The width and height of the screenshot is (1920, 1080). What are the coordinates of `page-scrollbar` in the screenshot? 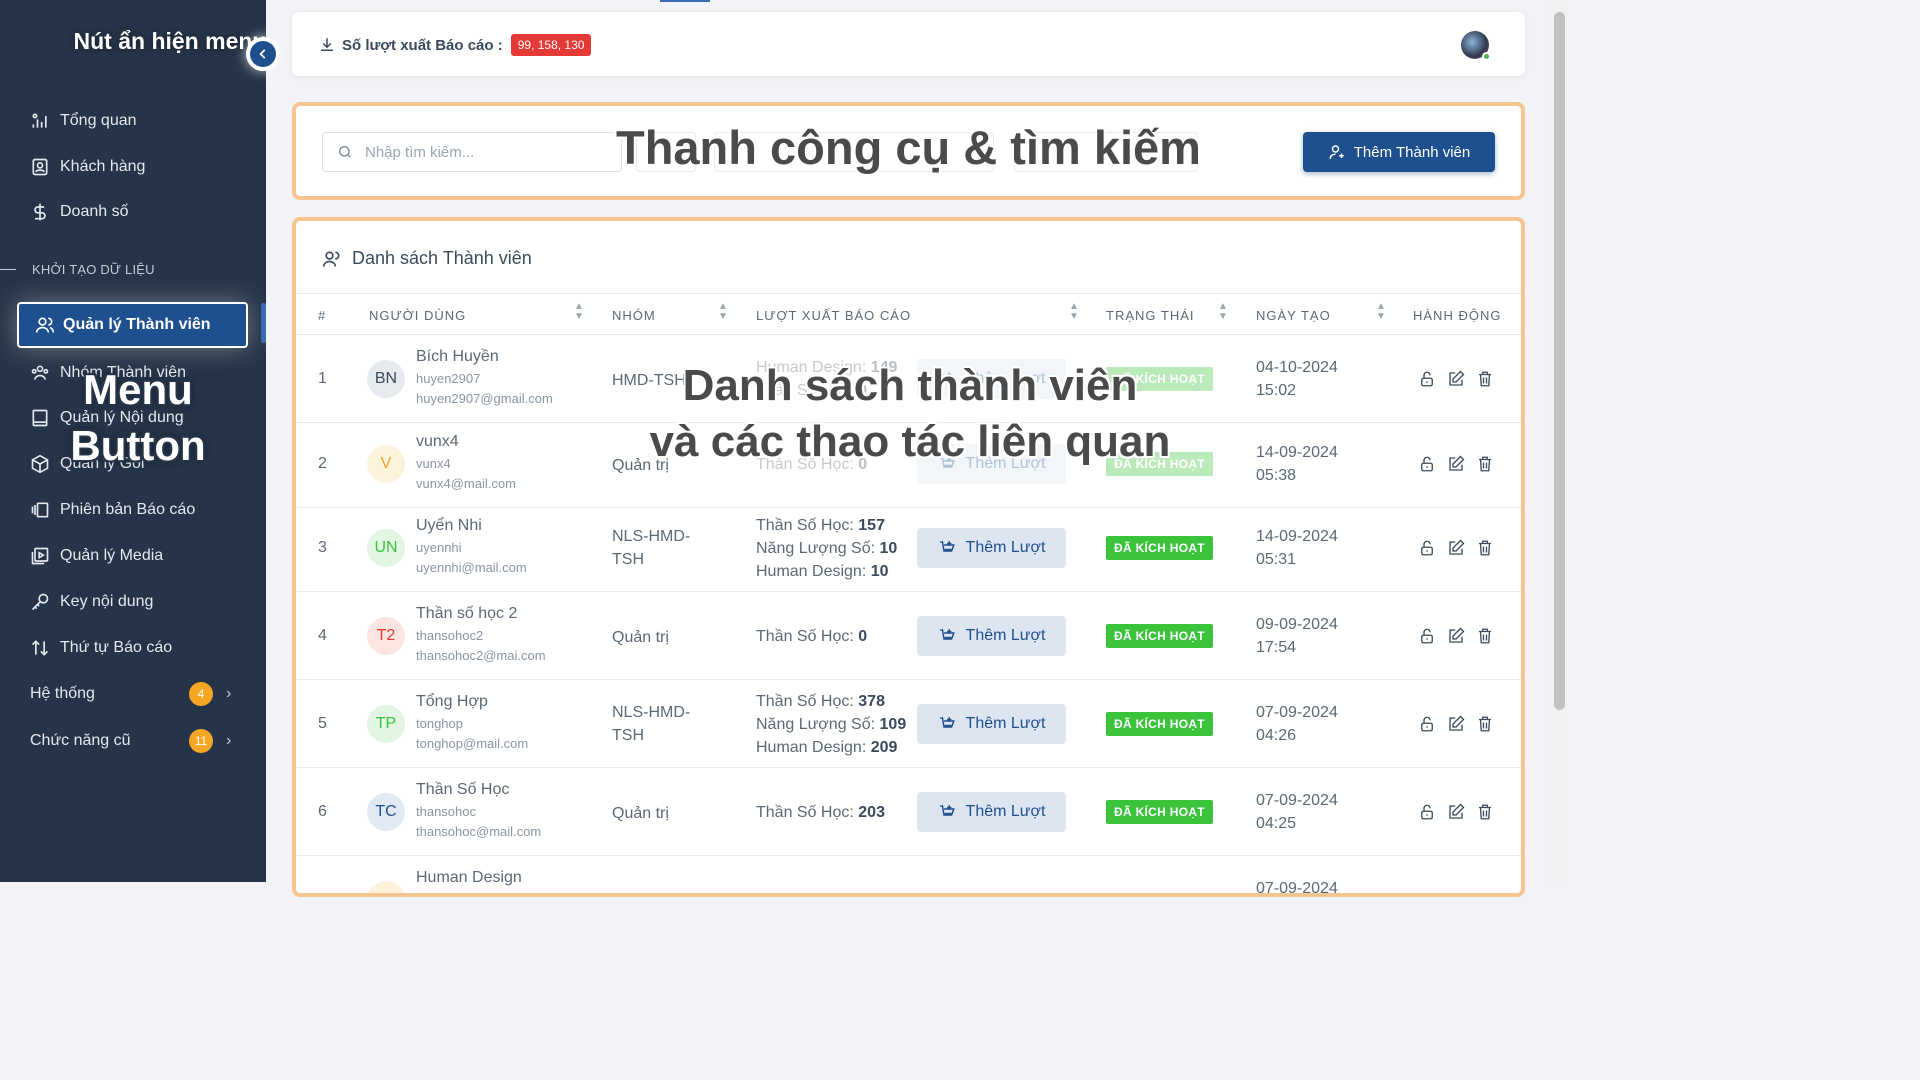 It's located at (1559, 441).